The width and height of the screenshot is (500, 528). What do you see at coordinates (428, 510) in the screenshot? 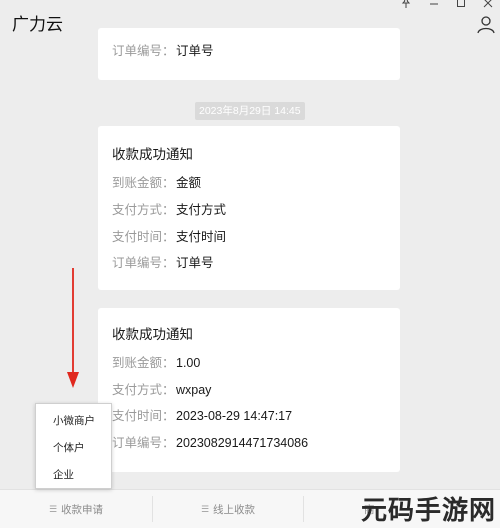
I see `watermark-logo: 元码手游网` at bounding box center [428, 510].